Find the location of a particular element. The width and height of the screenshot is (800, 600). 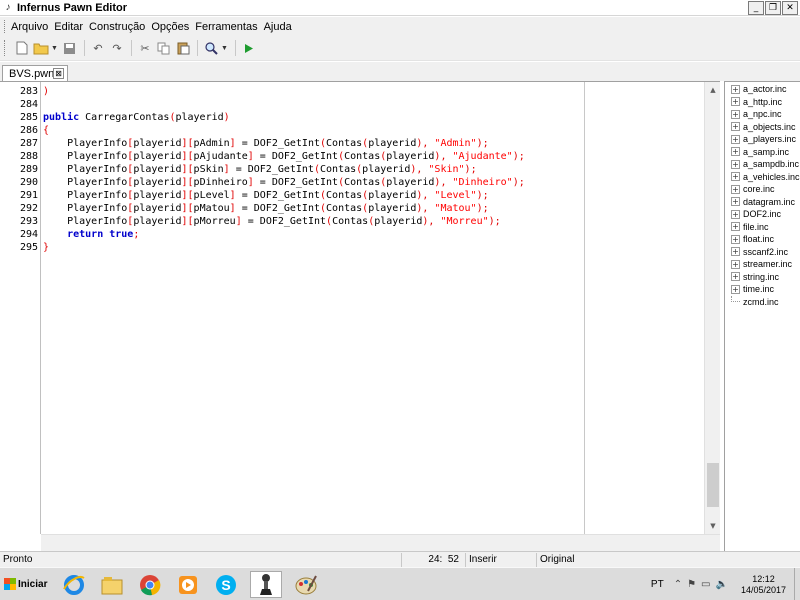

undo-icon: ↶ is located at coordinates (98, 48).